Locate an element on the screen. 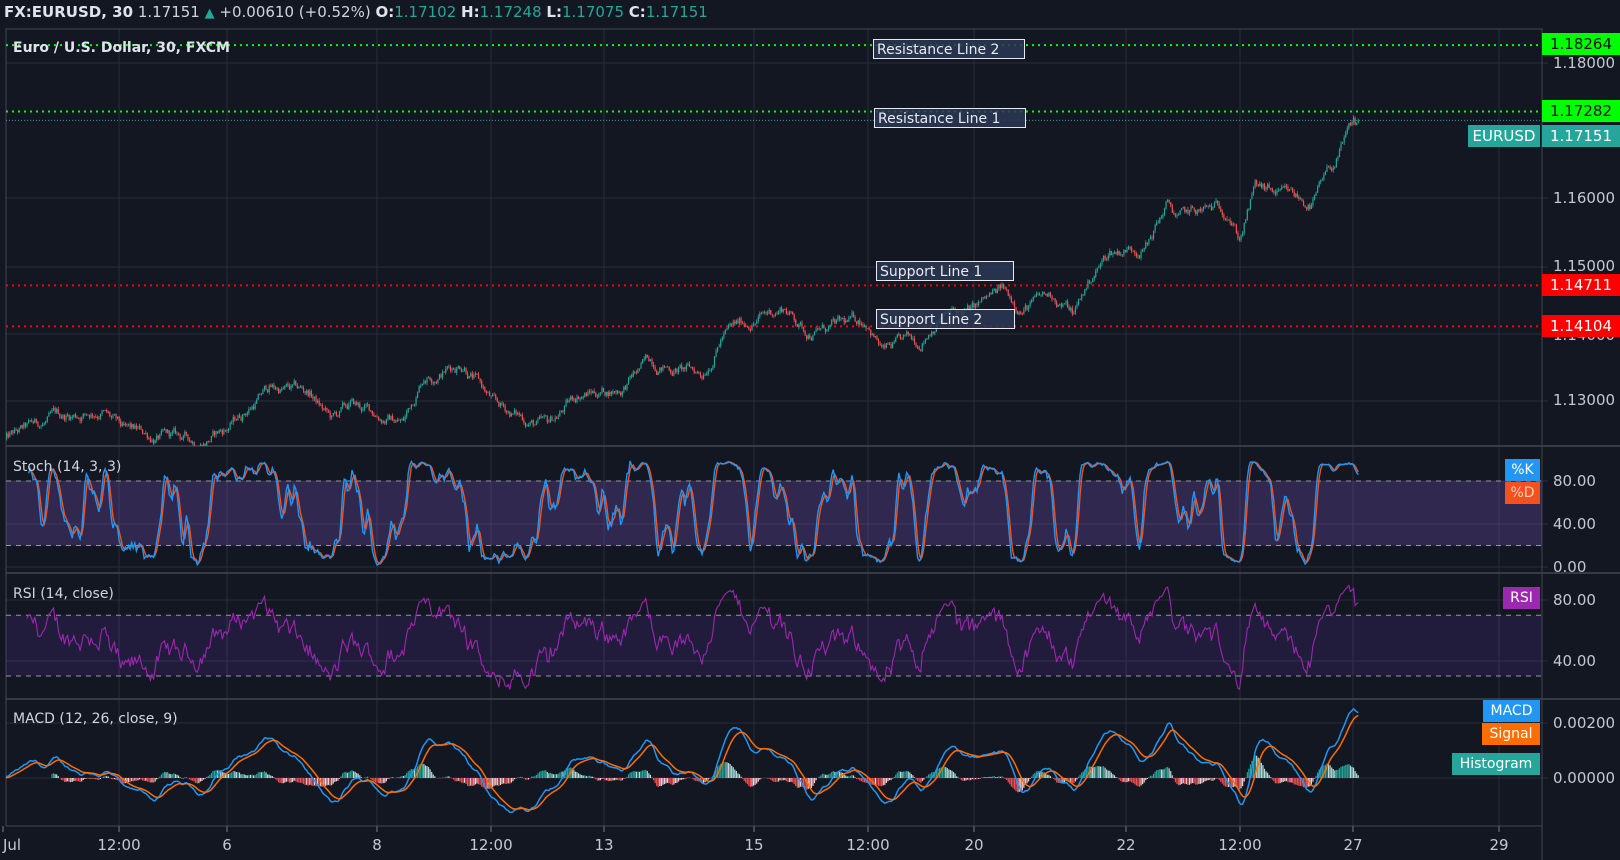 The image size is (1620, 860). support-line-2-label: Support Line 2 is located at coordinates (945, 319).